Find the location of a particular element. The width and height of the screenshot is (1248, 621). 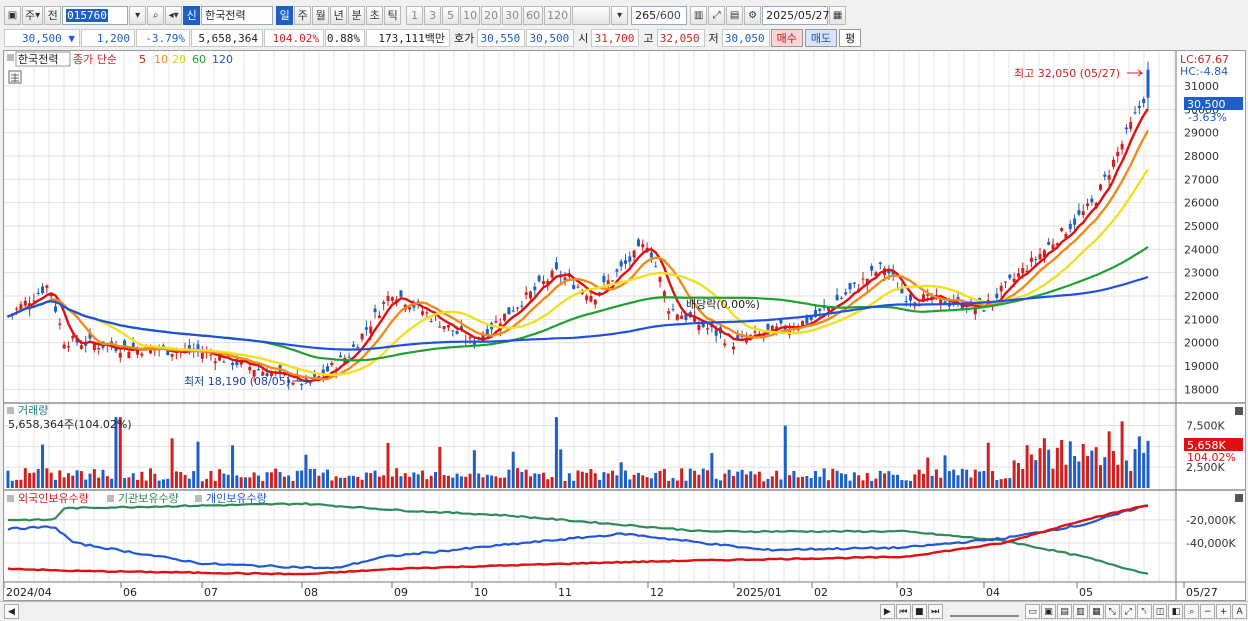

date-field: 2025/05/27 is located at coordinates (796, 15).